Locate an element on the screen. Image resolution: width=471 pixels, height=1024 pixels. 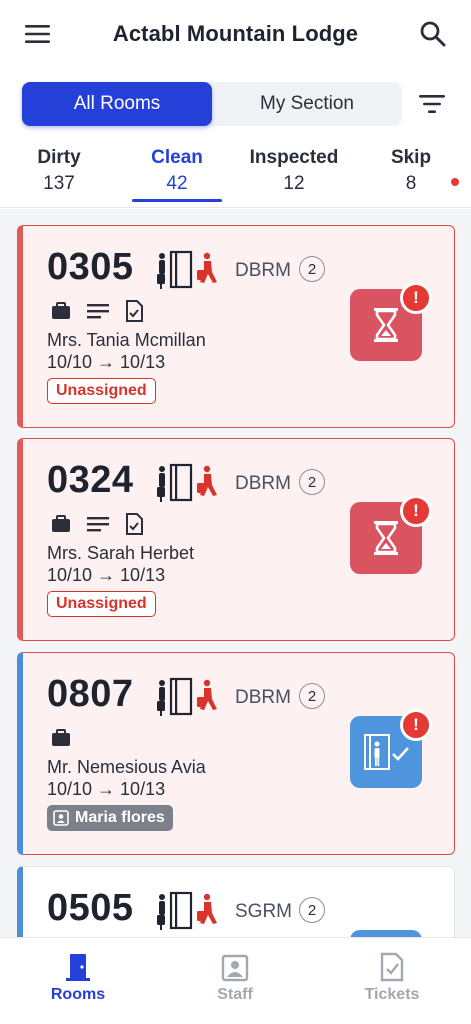
tab-label: Clean is located at coordinates (177, 157).